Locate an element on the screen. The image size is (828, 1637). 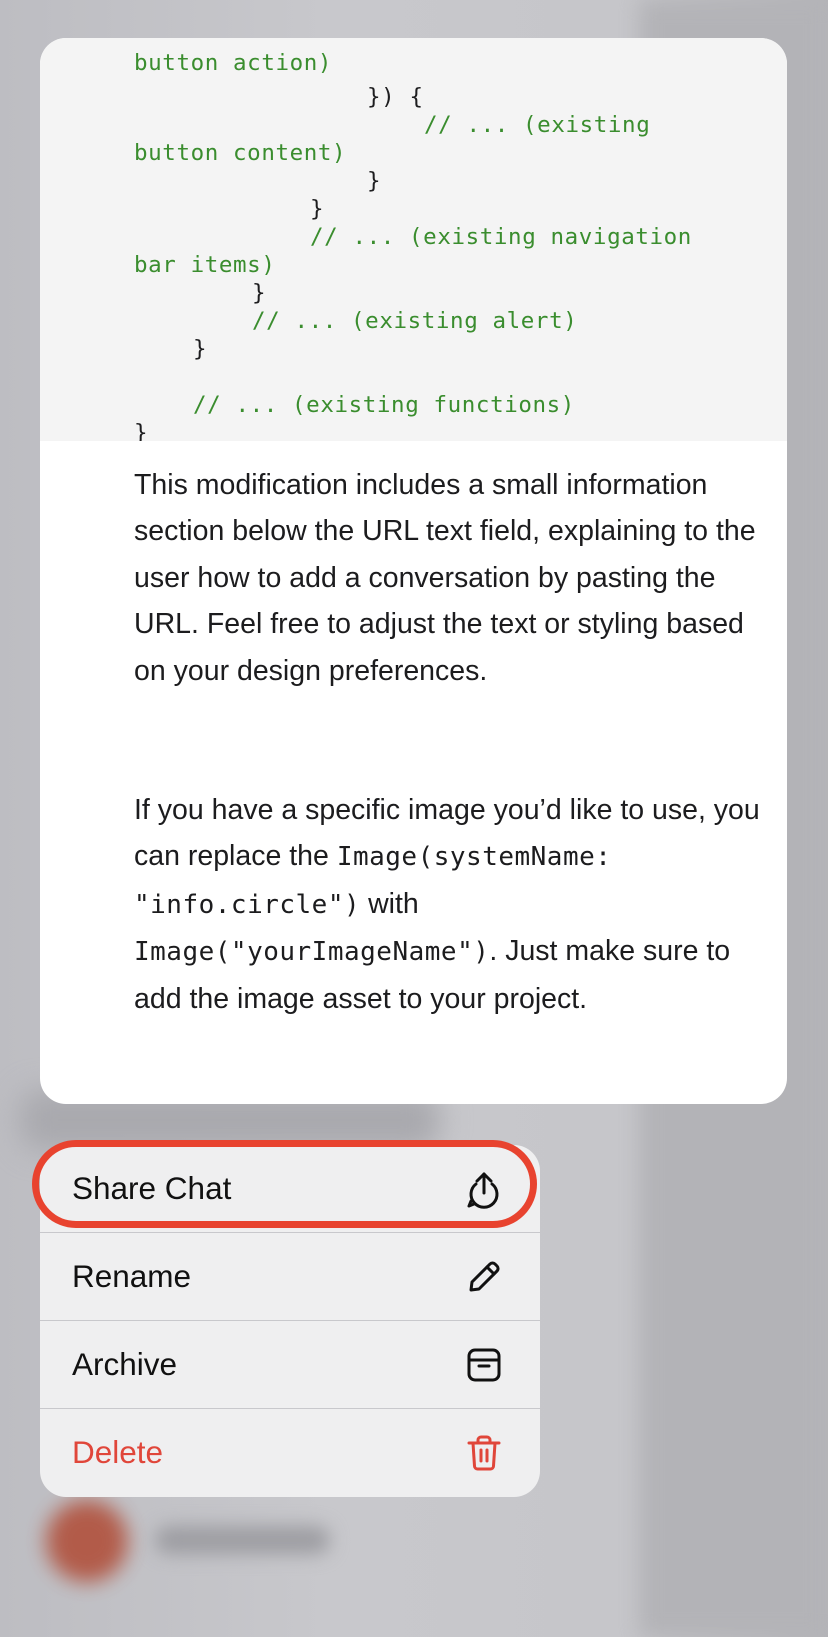
code-line: button content) is located at coordinates (240, 153).